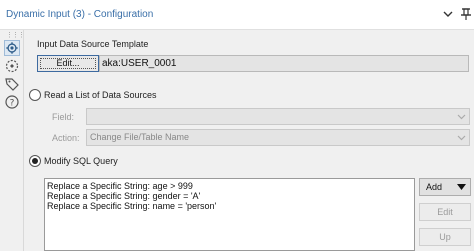 This screenshot has width=474, height=251. Describe the element at coordinates (229, 196) in the screenshot. I see `list-item: Replace a Specific String: gender = 'A'` at that location.